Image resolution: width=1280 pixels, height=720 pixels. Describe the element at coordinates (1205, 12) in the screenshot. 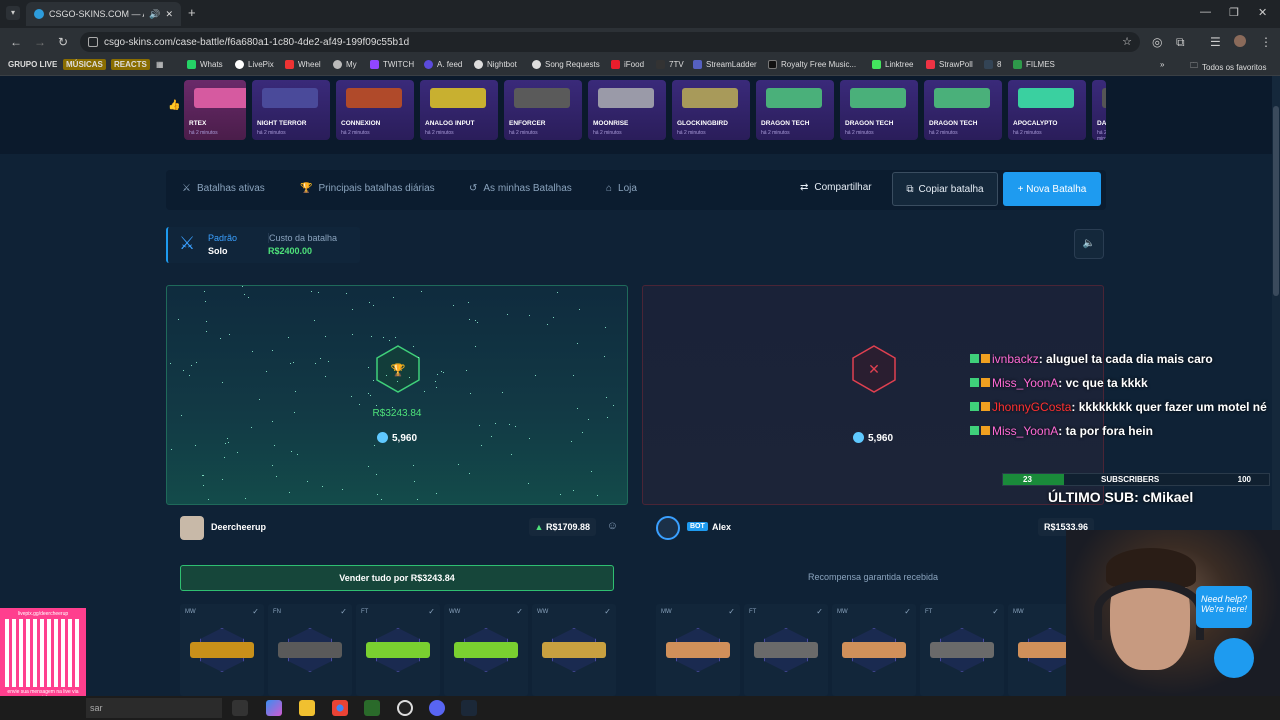

I see `minimize-icon: —` at that location.